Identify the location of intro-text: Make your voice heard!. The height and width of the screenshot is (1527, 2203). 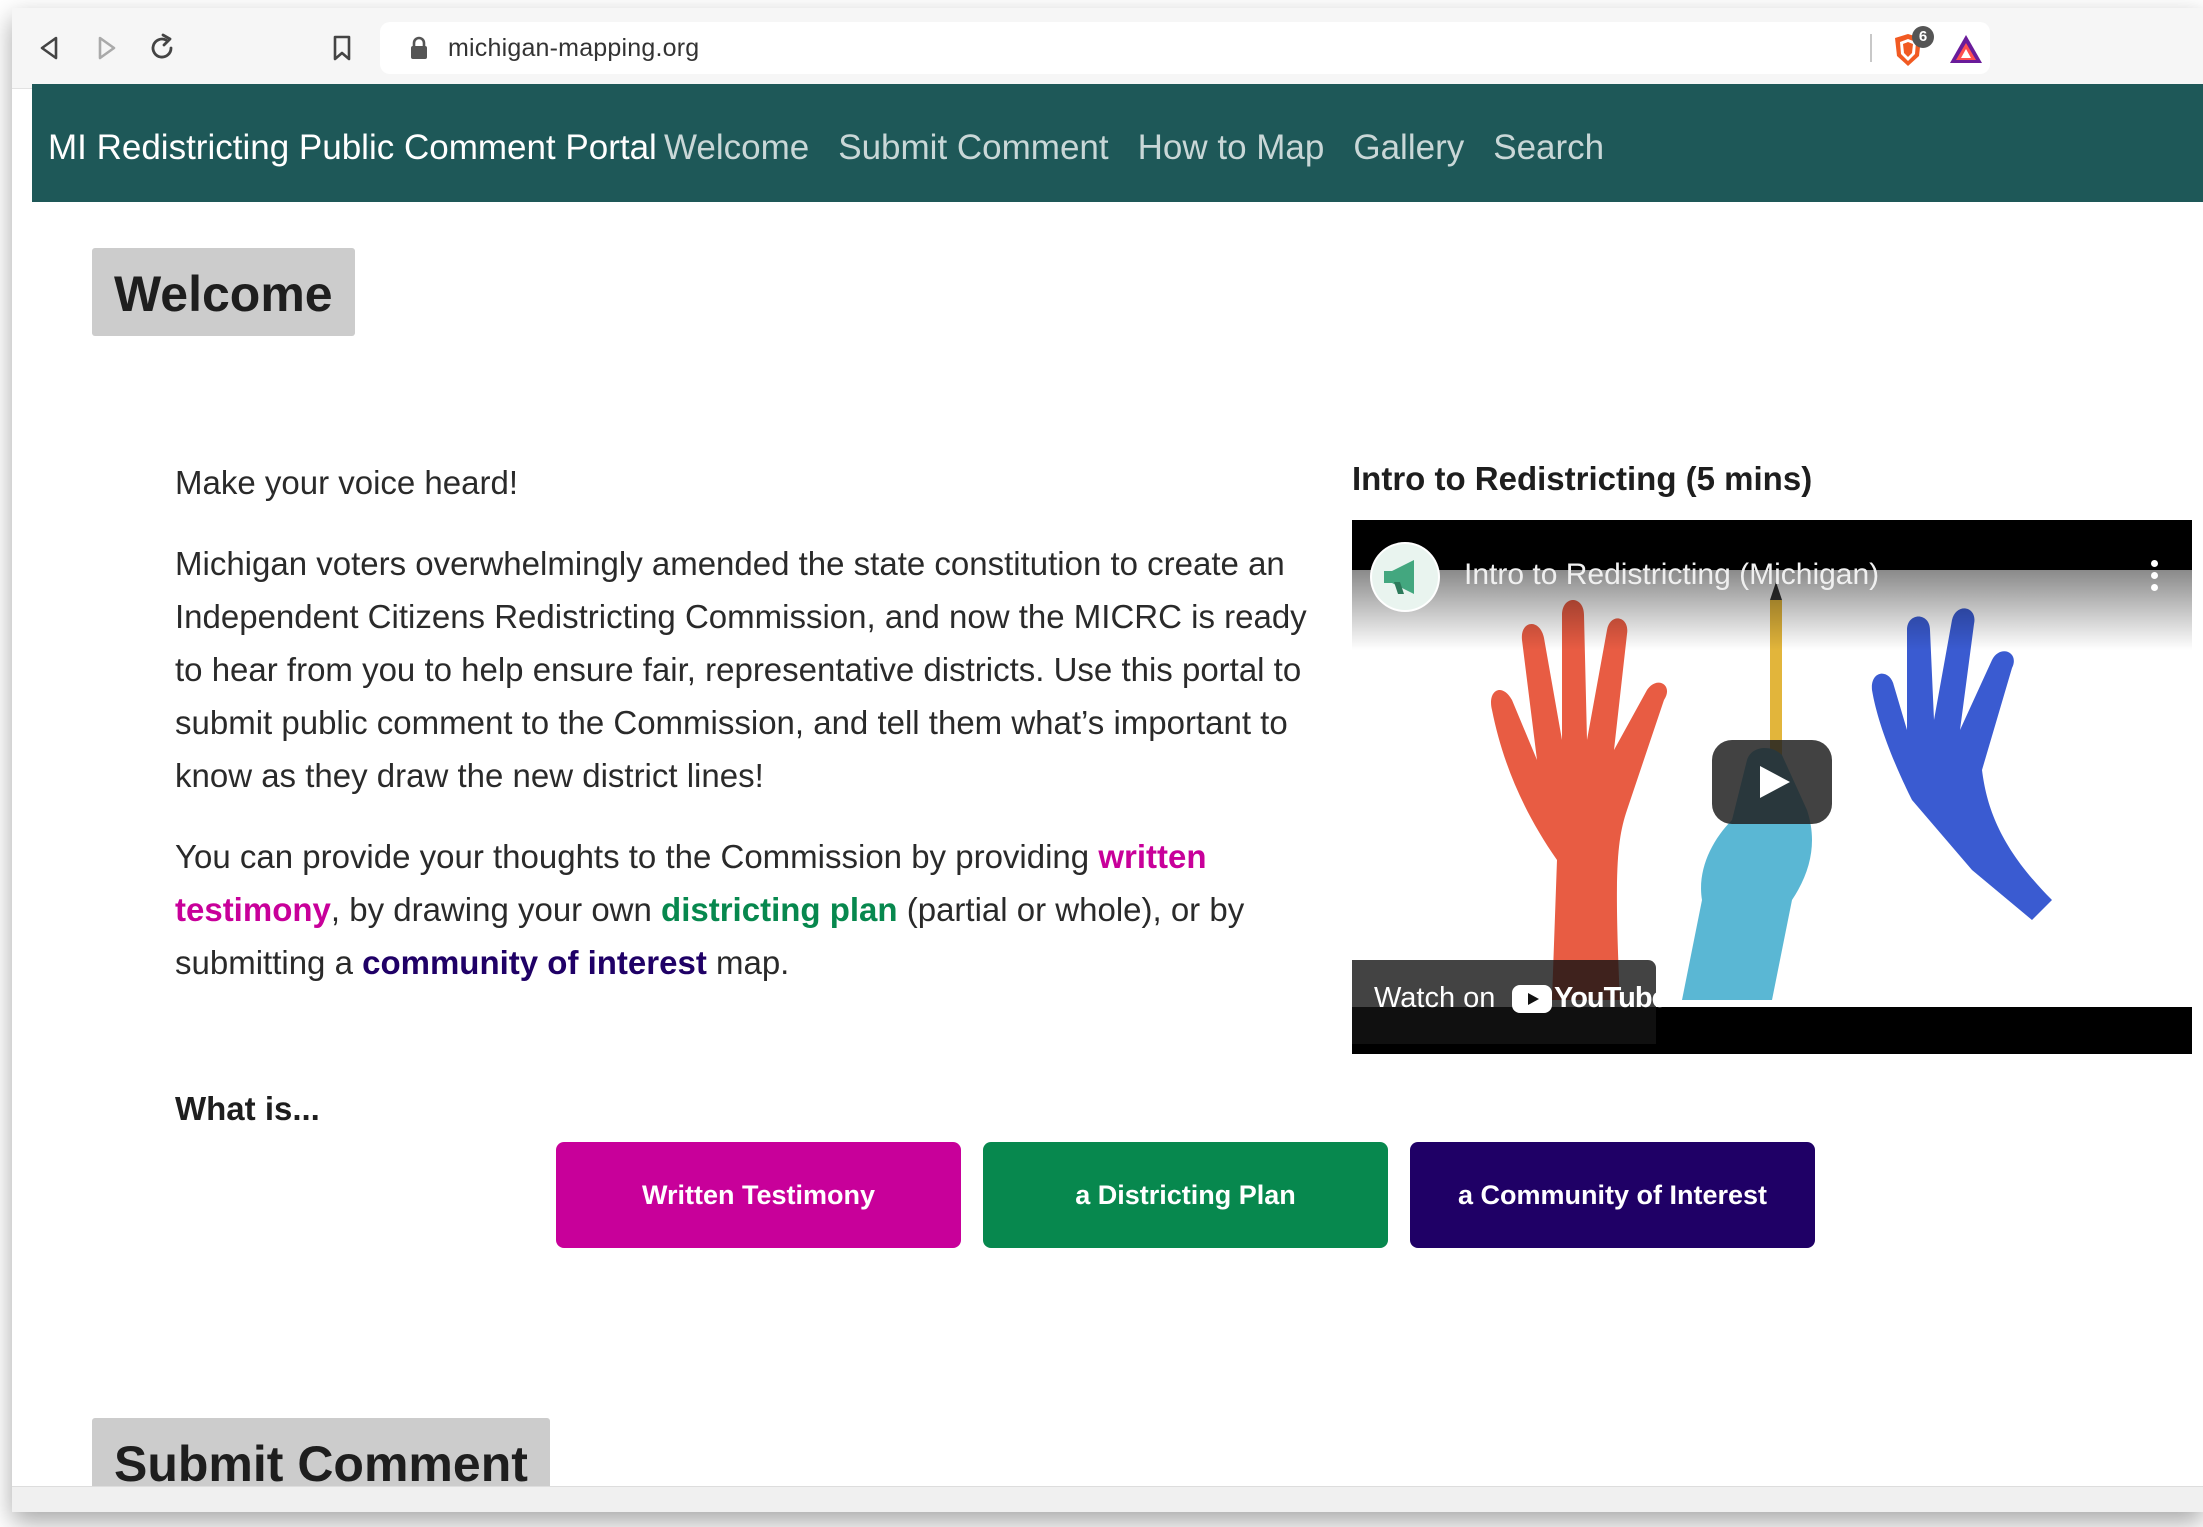
(347, 482).